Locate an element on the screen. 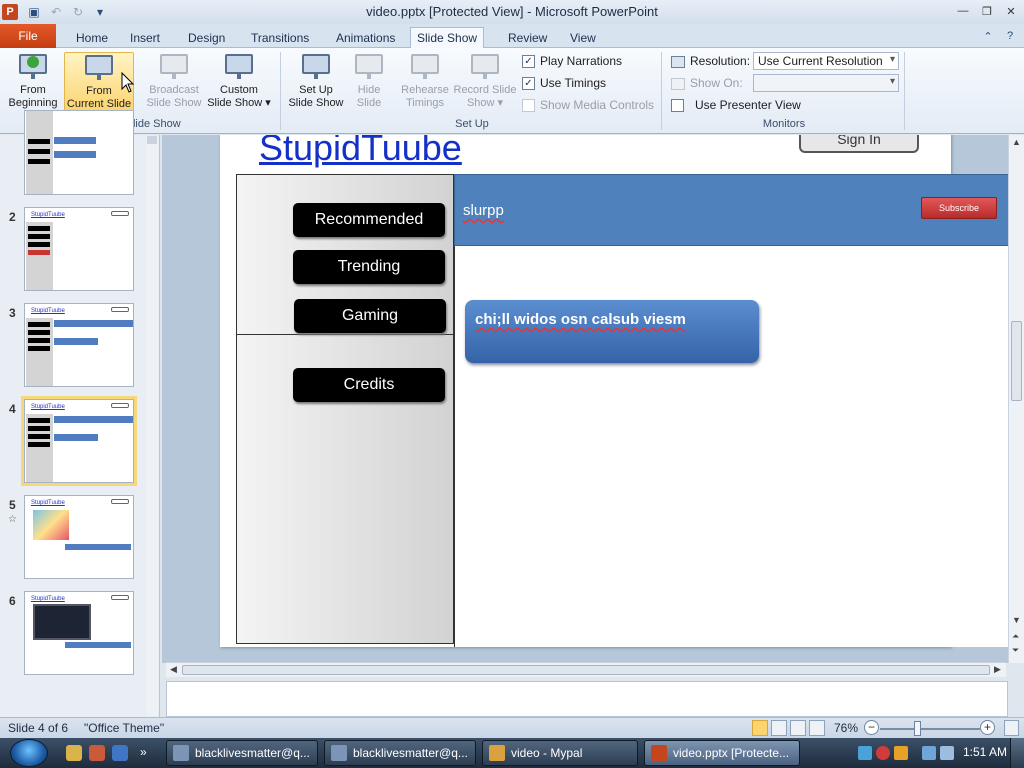 The height and width of the screenshot is (768, 1024). slide-horizontal-scrollbar: ◀ ▶ is located at coordinates (586, 669).